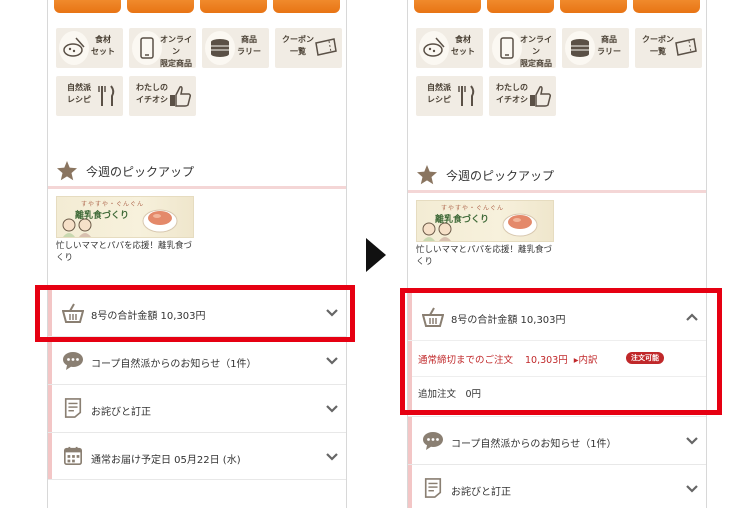  Describe the element at coordinates (376, 255) in the screenshot. I see `transition-arrow-icon` at that location.